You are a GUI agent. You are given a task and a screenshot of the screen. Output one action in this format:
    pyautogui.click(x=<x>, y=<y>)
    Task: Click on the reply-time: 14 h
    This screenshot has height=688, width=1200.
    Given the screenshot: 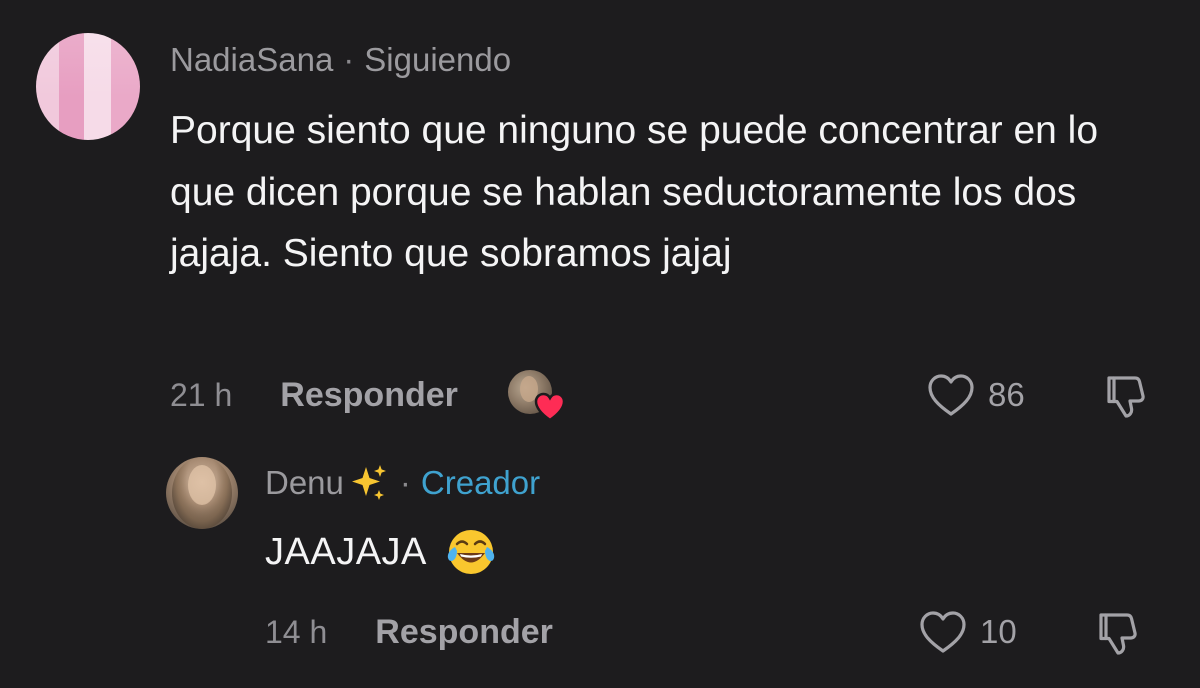 What is the action you would take?
    pyautogui.click(x=296, y=631)
    